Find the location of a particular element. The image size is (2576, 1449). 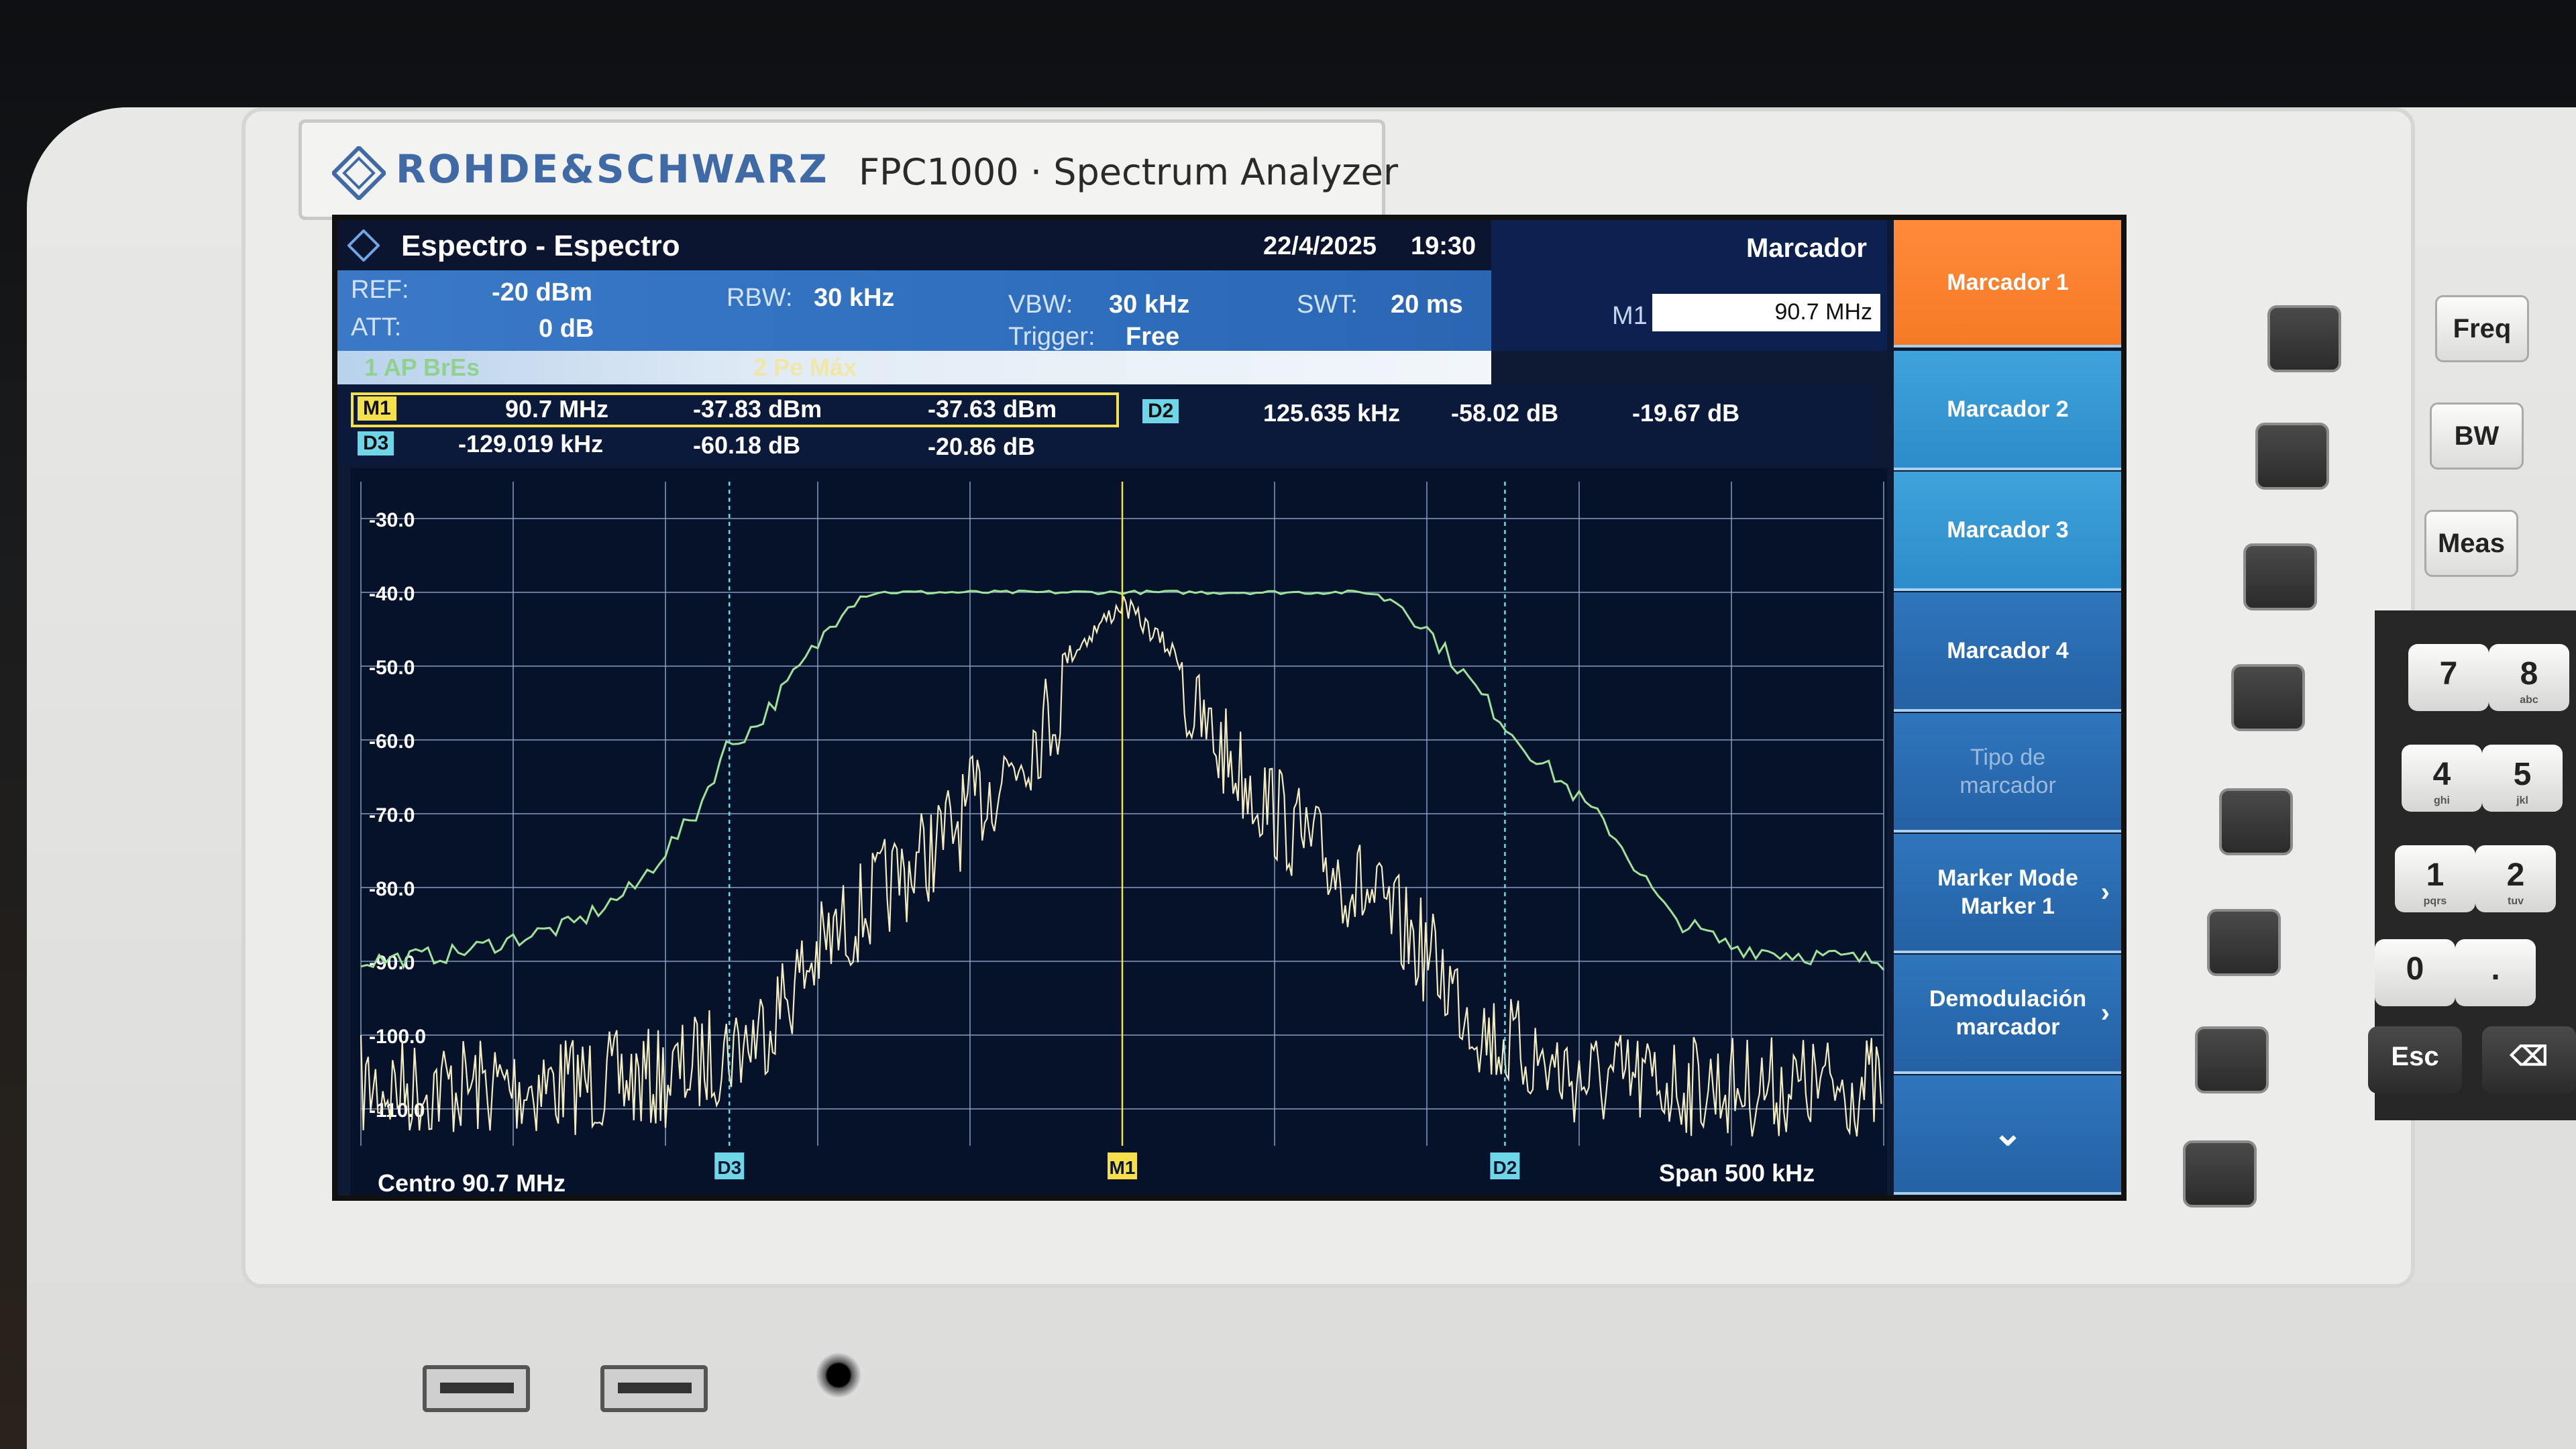

numeric-key-sub: ghi is located at coordinates (2442, 800).